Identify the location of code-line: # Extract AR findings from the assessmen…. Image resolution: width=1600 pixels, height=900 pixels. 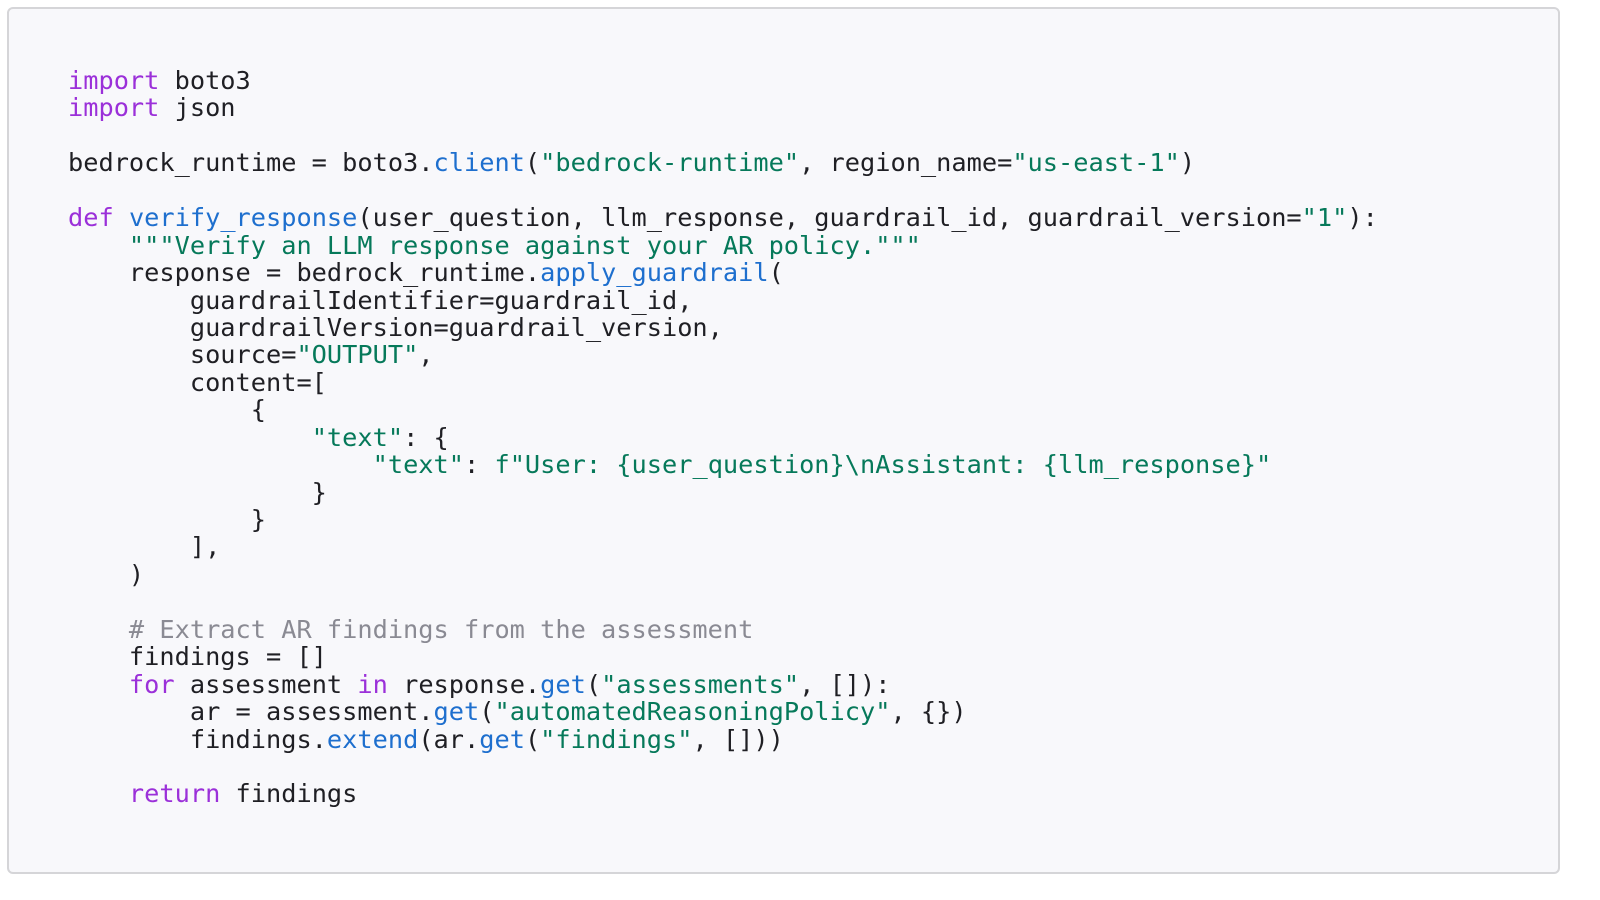
(723, 629).